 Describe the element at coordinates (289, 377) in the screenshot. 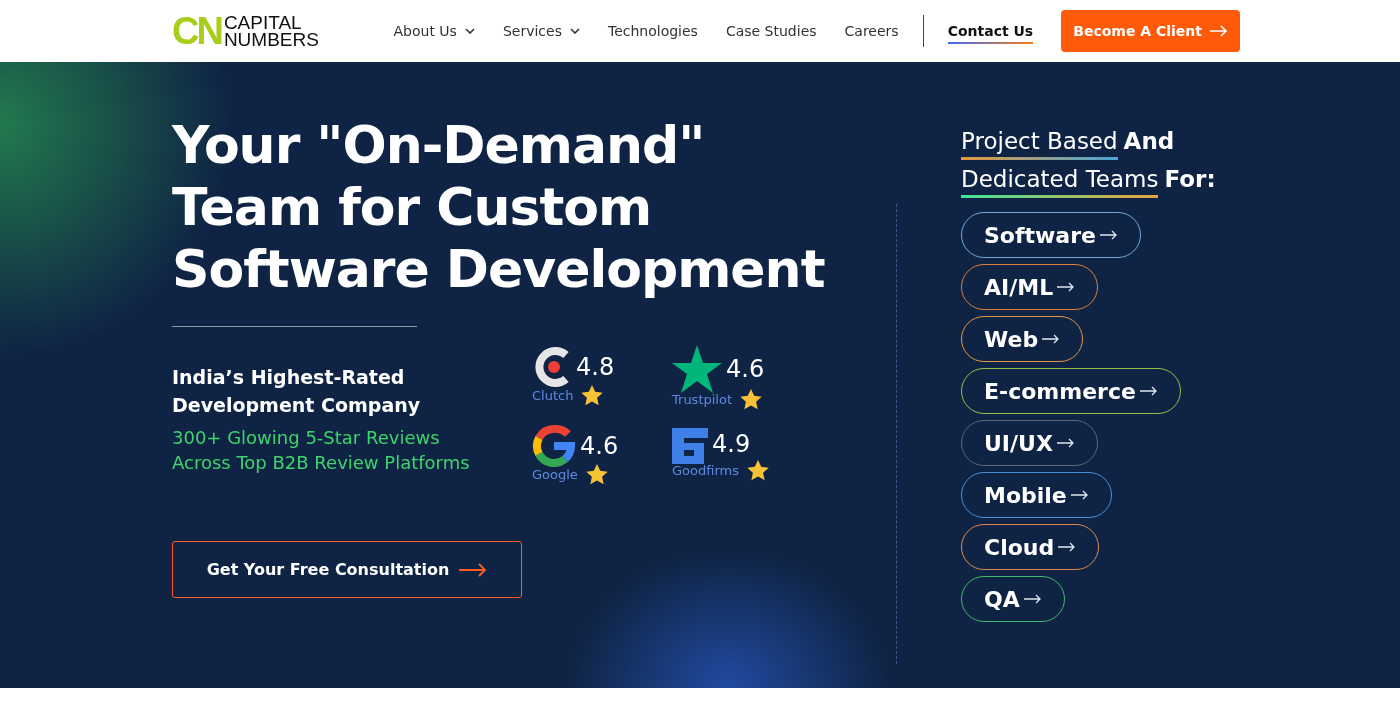

I see `subtitle: India’s Highest-Rated` at that location.